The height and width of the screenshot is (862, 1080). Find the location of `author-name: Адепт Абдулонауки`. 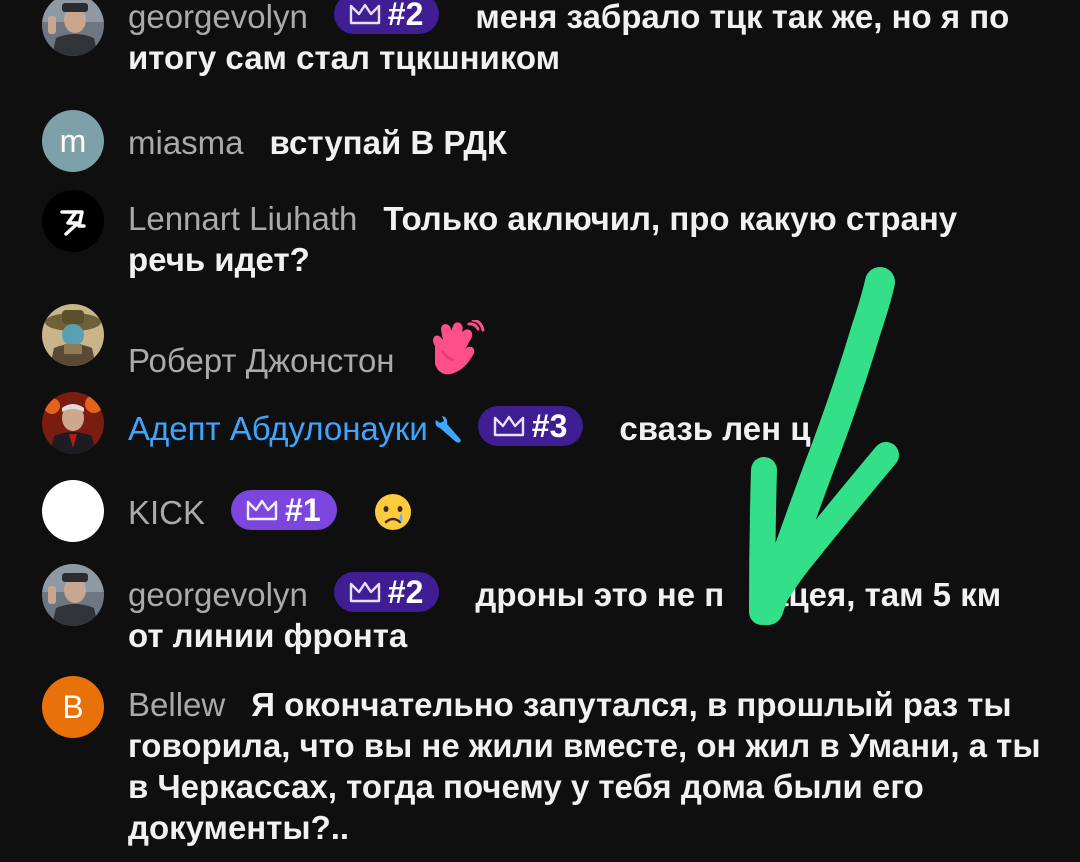

author-name: Адепт Абдулонауки is located at coordinates (278, 428).